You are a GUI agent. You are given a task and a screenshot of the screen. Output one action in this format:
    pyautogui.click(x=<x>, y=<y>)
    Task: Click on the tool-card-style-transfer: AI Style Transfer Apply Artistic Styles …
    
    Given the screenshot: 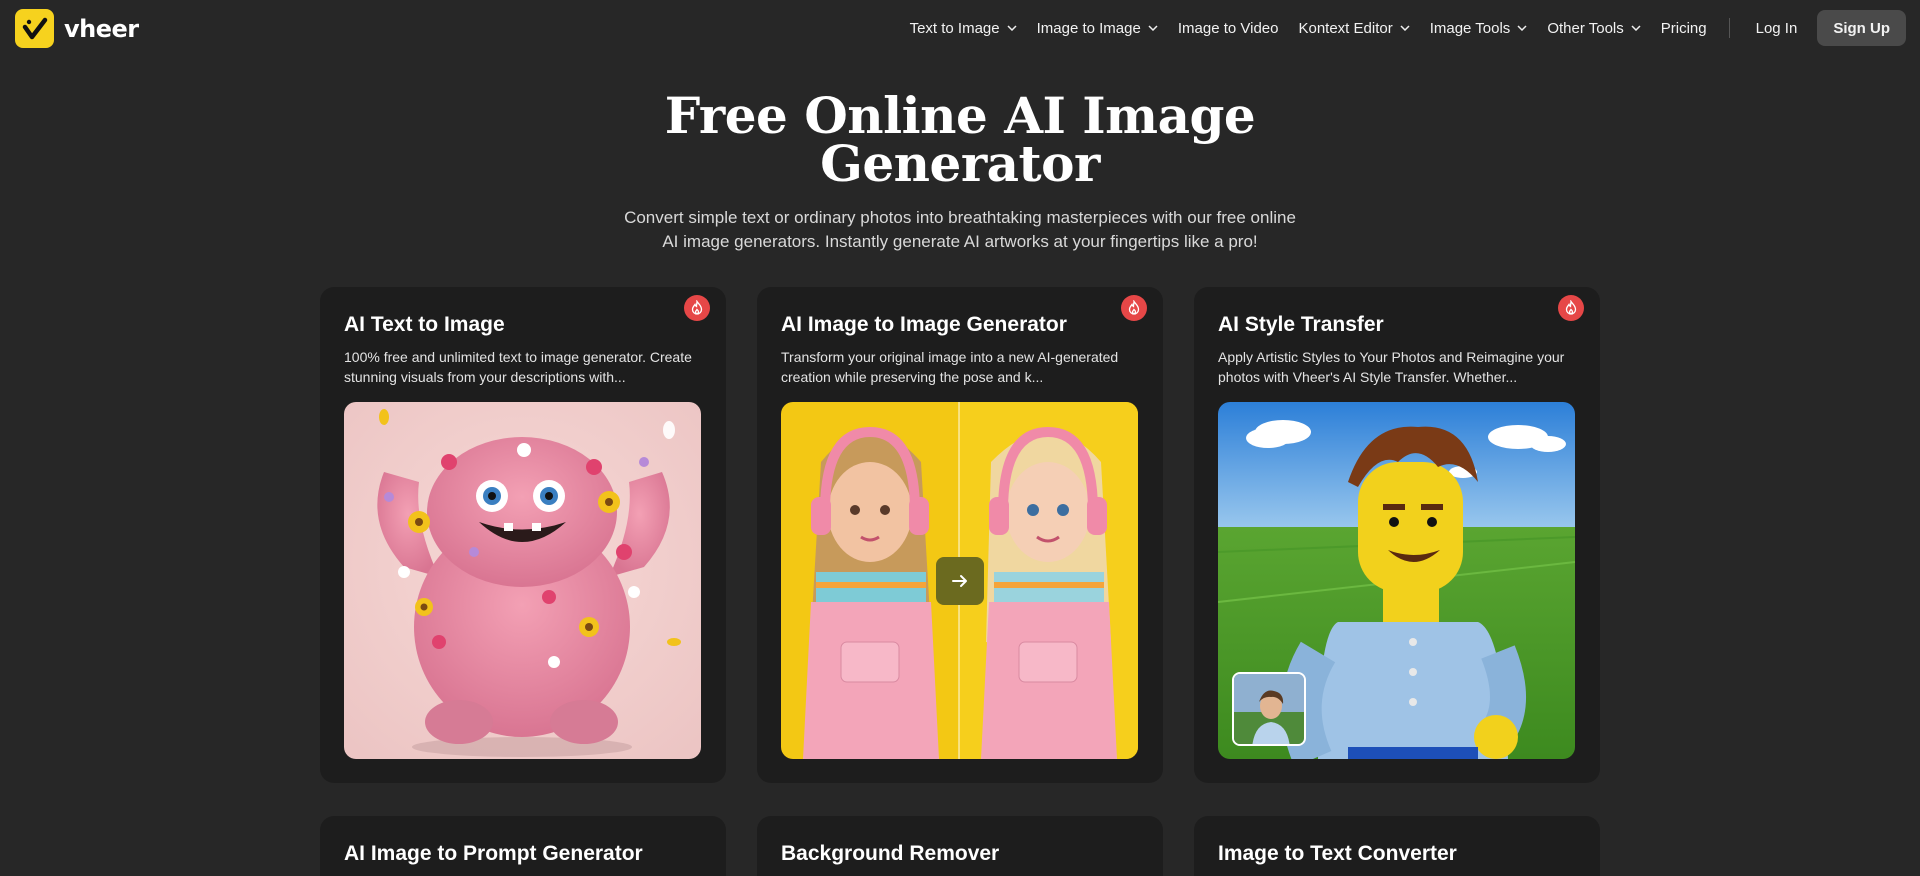 What is the action you would take?
    pyautogui.click(x=1397, y=535)
    